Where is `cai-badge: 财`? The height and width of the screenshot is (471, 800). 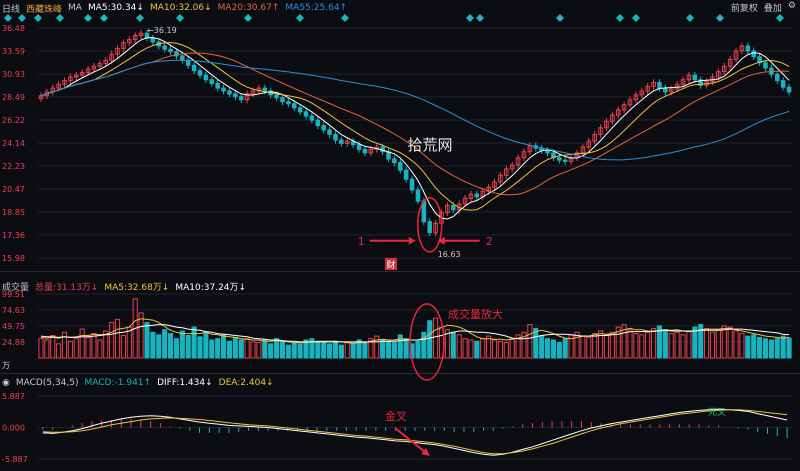 cai-badge: 财 is located at coordinates (390, 265).